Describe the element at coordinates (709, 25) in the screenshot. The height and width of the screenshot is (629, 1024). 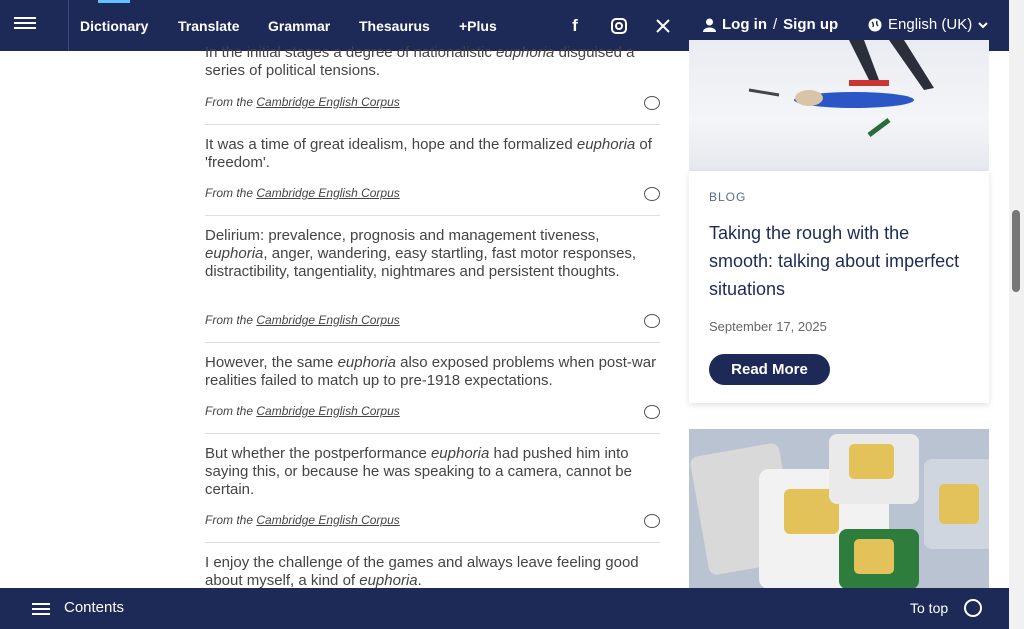
I see `user-icon` at that location.